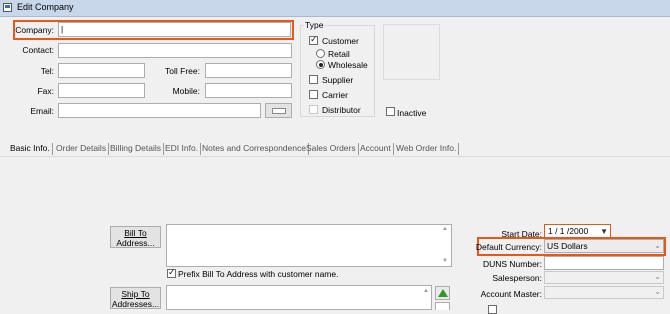  I want to click on ship-to-addresses-list, so click(299, 297).